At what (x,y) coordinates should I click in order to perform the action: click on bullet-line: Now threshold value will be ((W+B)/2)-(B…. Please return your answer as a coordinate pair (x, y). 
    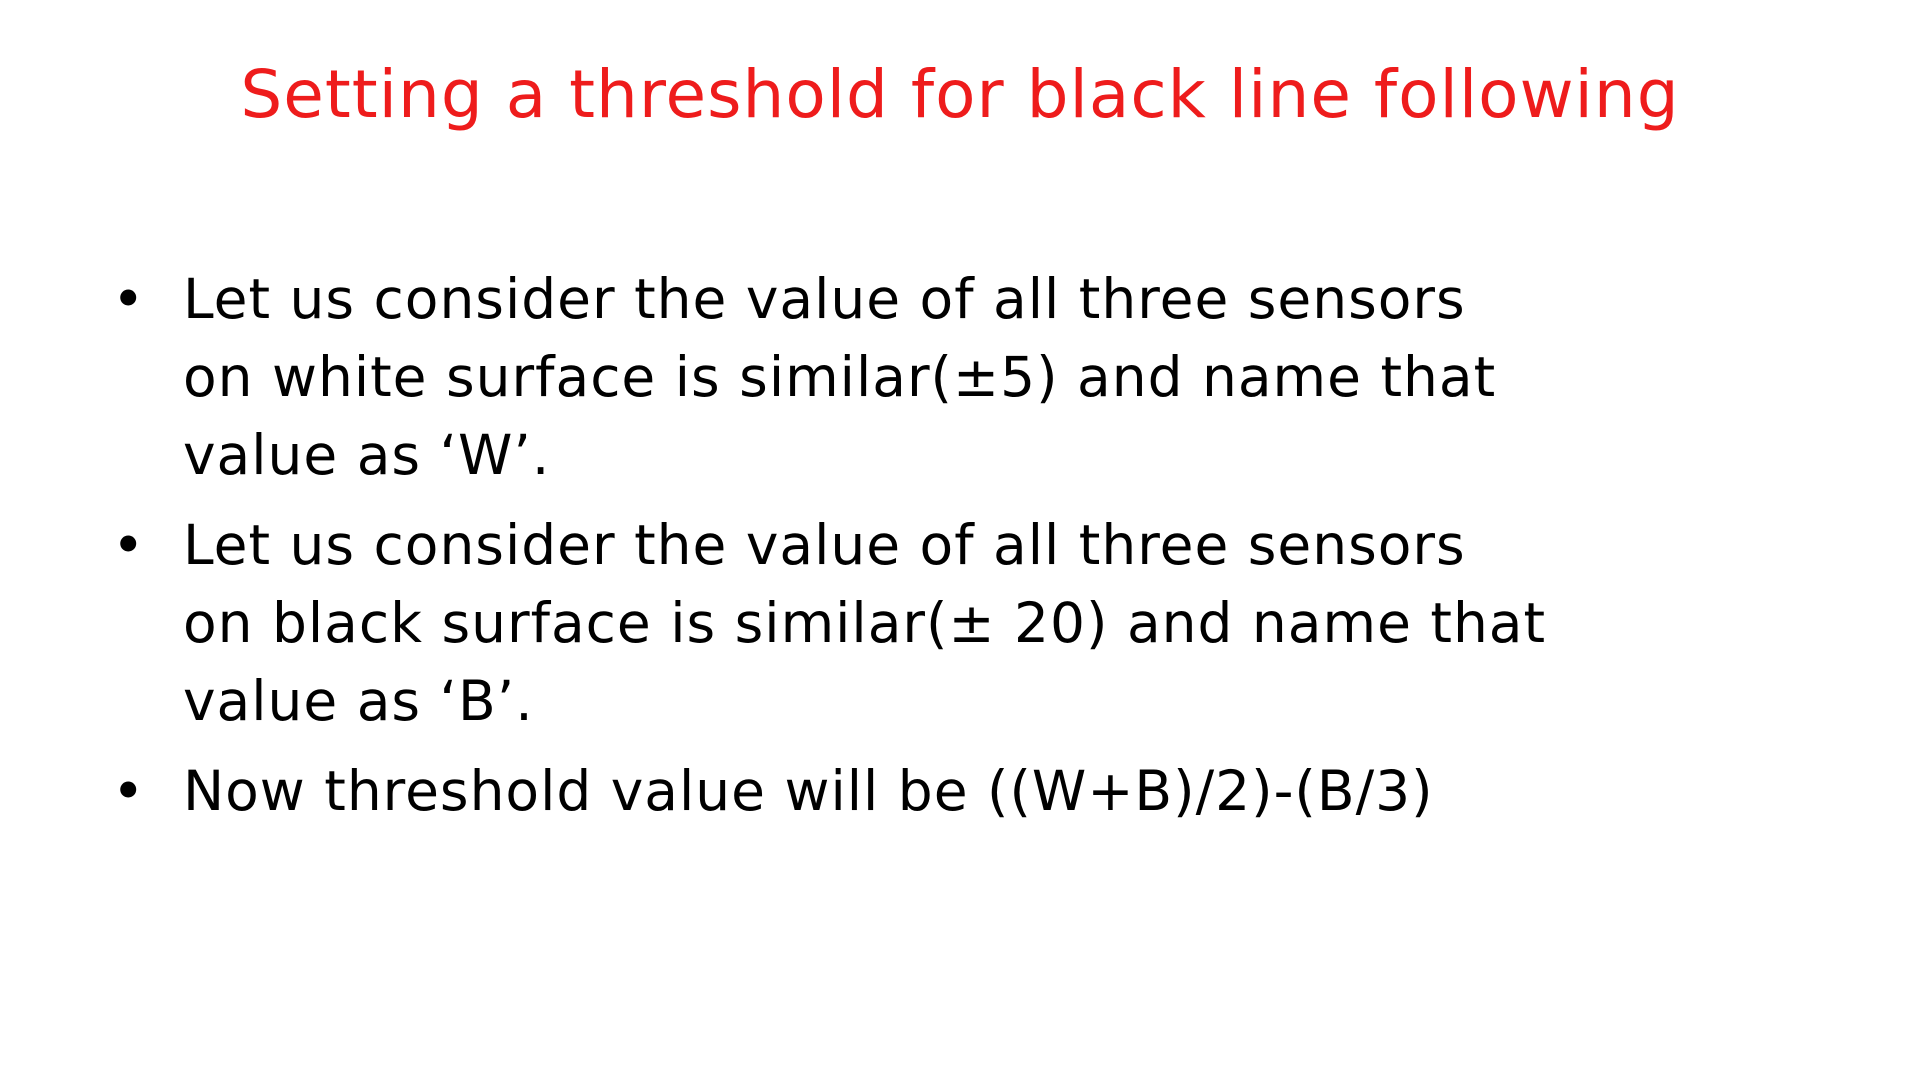
    Looking at the image, I should click on (808, 791).